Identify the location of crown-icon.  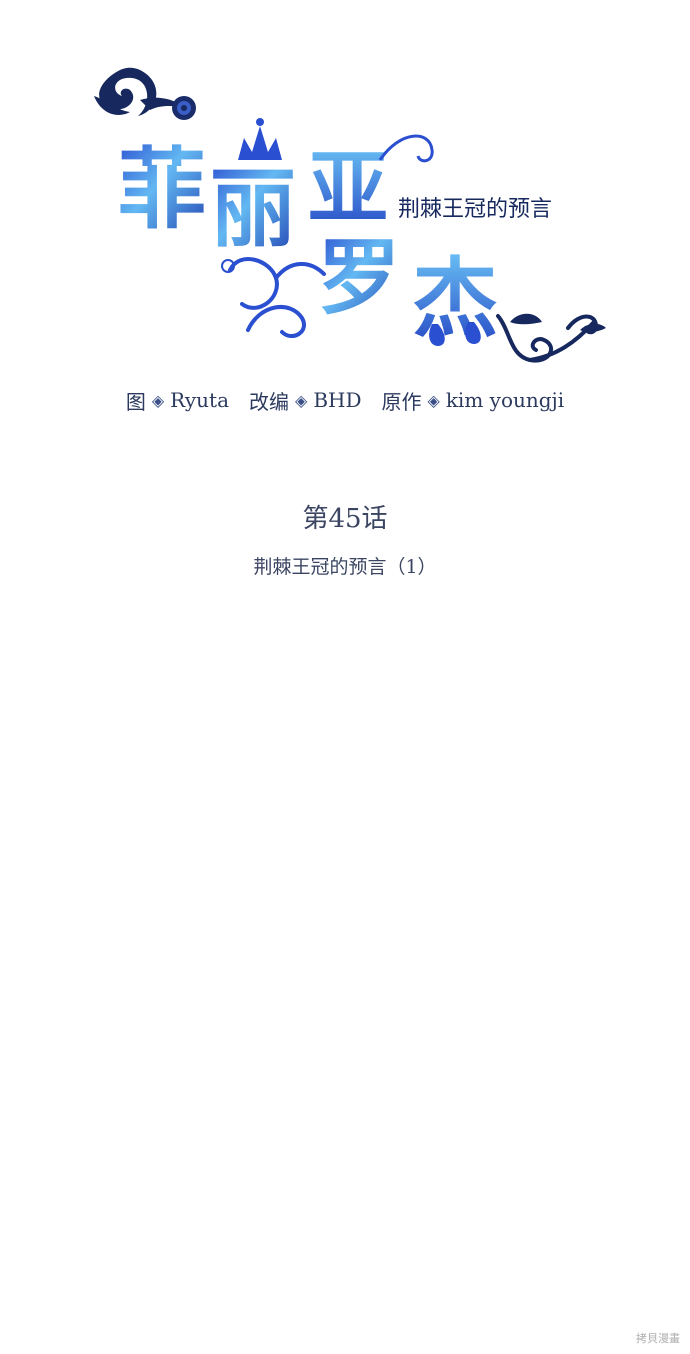
(260, 139).